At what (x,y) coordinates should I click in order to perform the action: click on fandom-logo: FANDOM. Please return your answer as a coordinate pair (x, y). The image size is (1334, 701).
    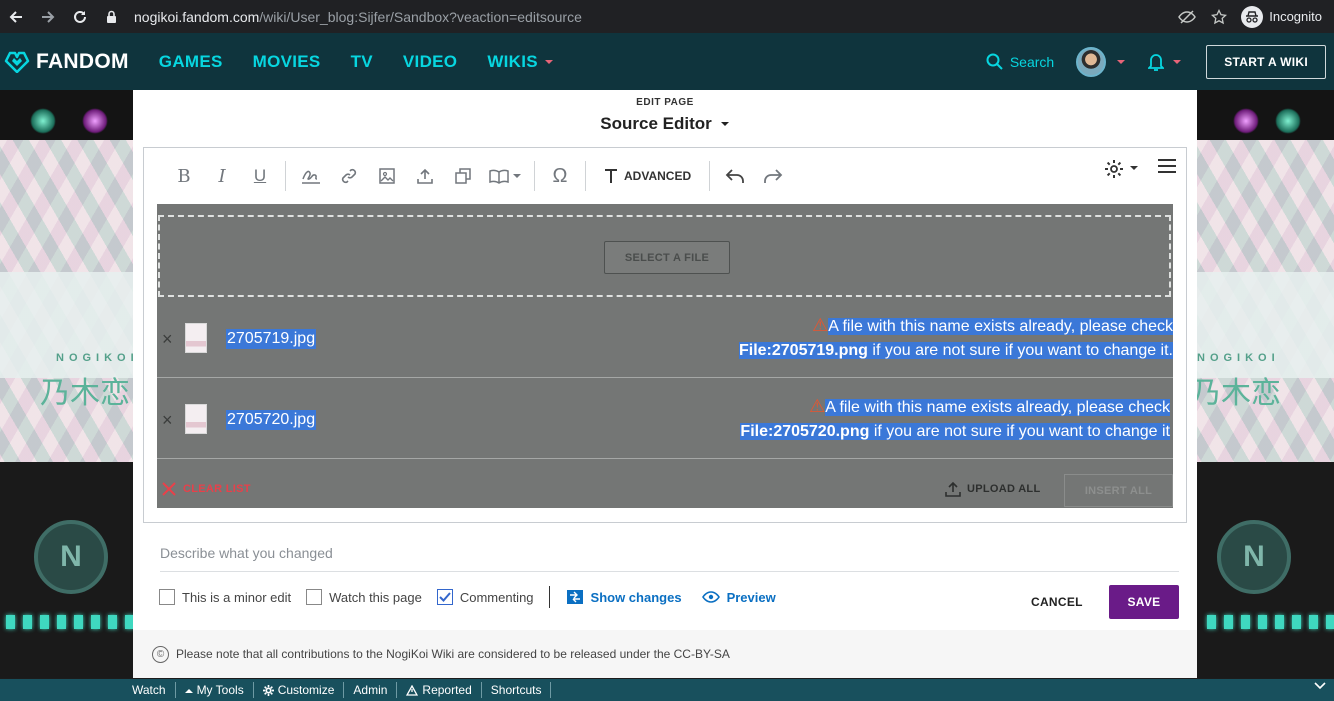
    Looking at the image, I should click on (66, 62).